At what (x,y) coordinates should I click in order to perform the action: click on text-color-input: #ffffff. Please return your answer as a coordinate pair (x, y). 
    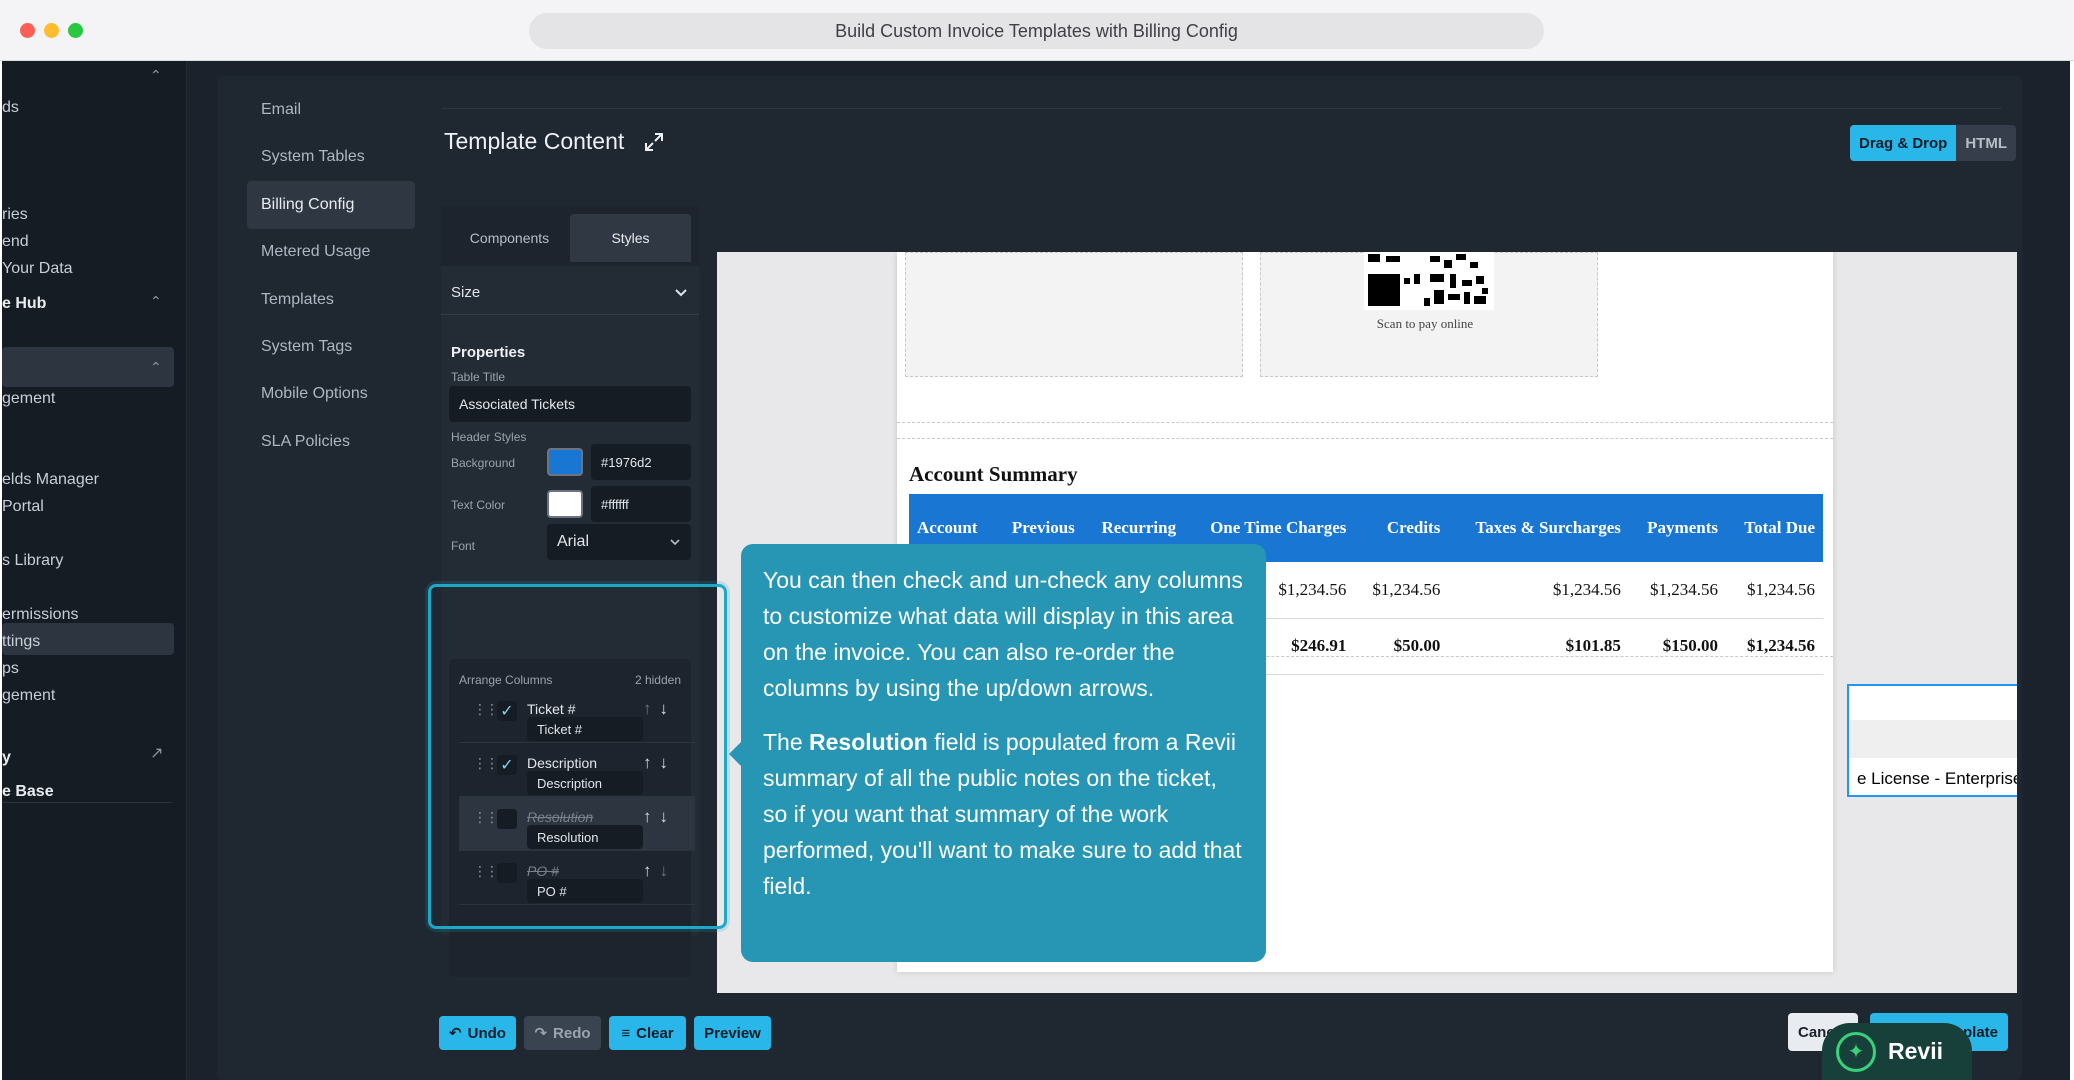
    Looking at the image, I should click on (641, 504).